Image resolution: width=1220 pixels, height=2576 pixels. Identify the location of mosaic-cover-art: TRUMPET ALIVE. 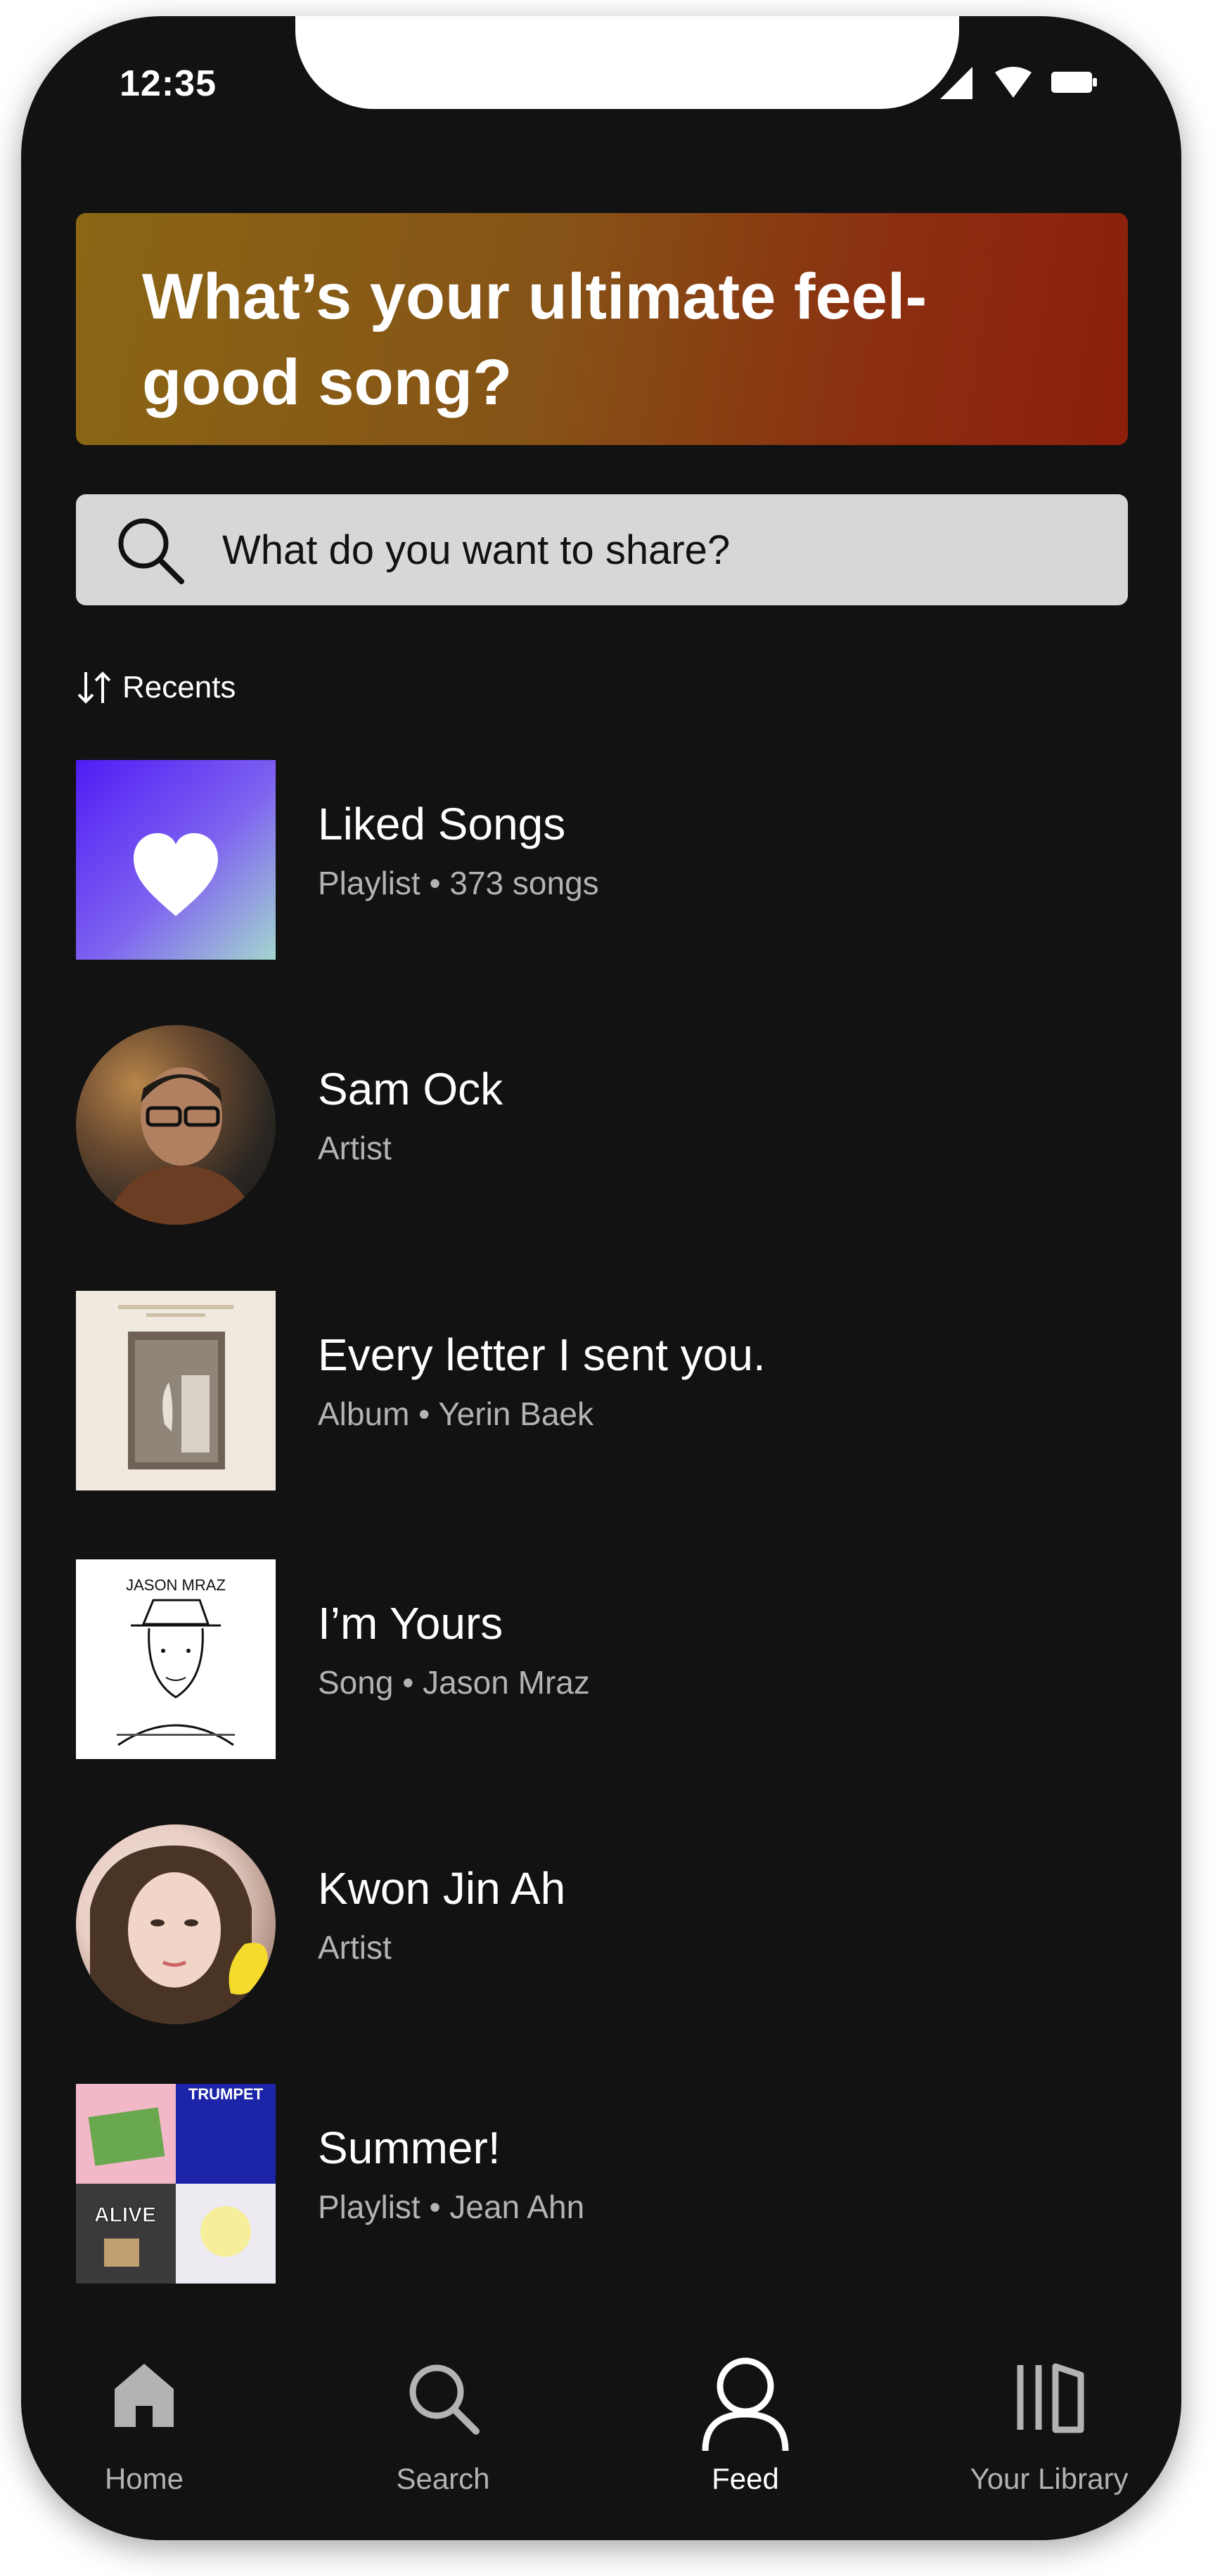
(176, 2184).